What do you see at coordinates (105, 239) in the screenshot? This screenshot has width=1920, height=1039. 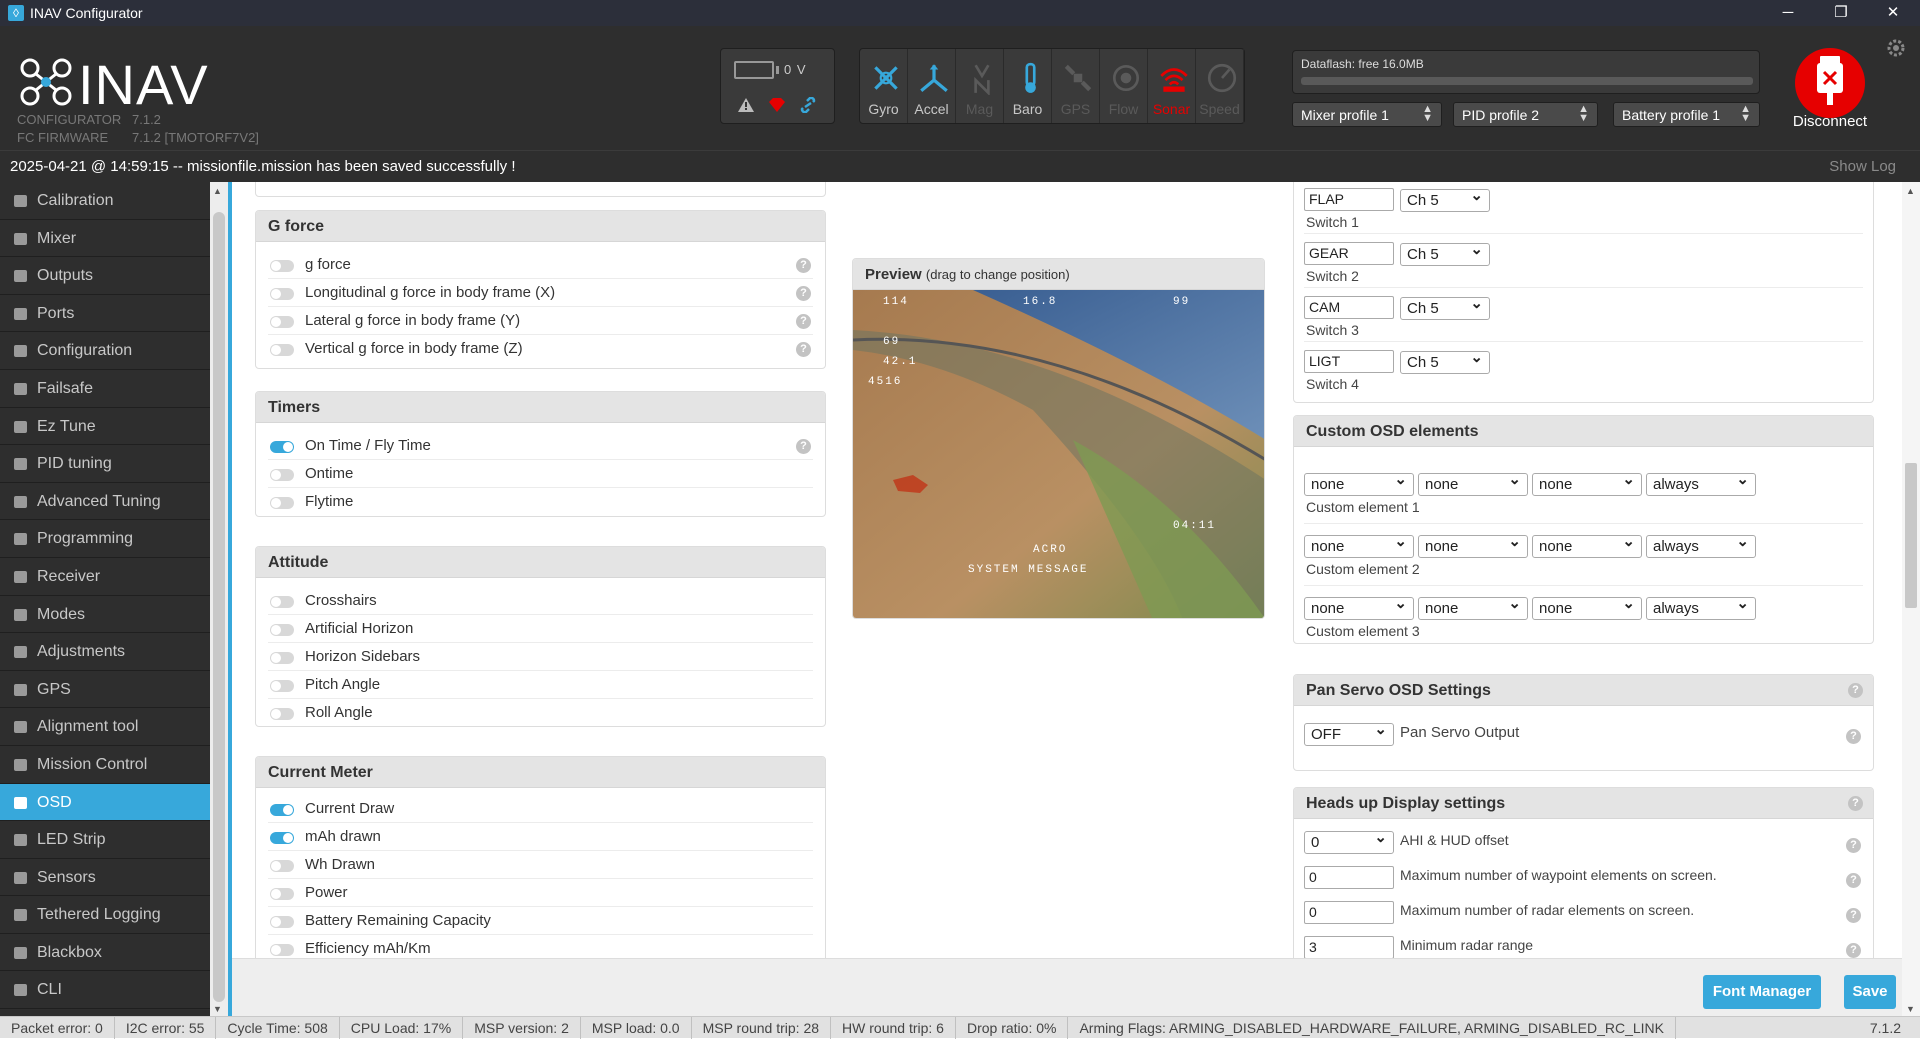 I see `sidebar-item-mixer: Mixer` at bounding box center [105, 239].